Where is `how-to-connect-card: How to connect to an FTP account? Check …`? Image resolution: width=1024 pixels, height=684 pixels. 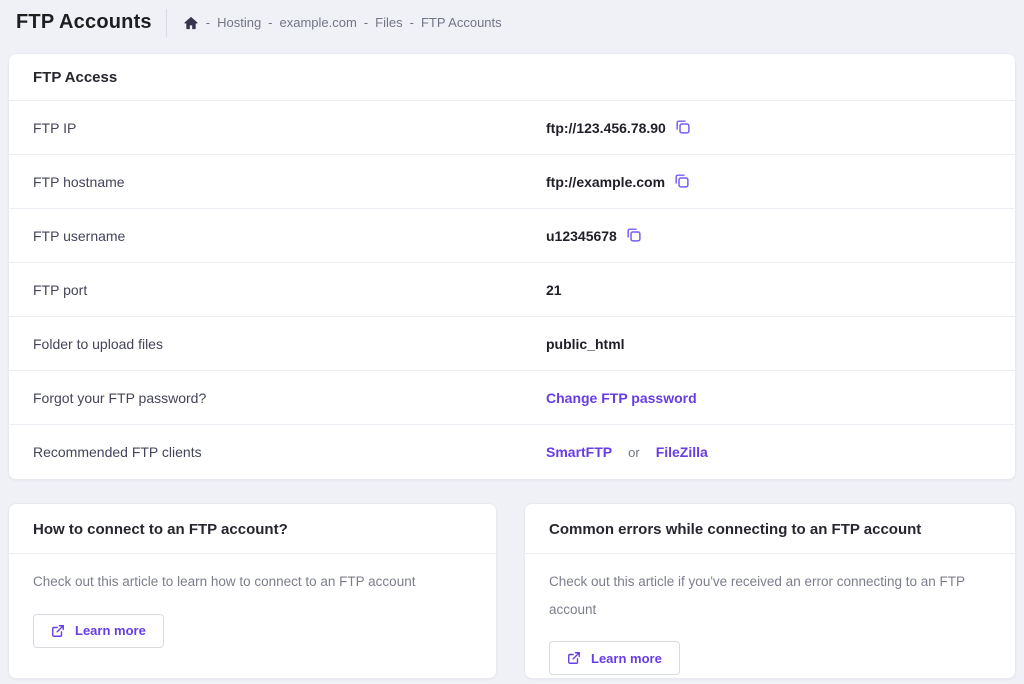 how-to-connect-card: How to connect to an FTP account? Check … is located at coordinates (252, 591).